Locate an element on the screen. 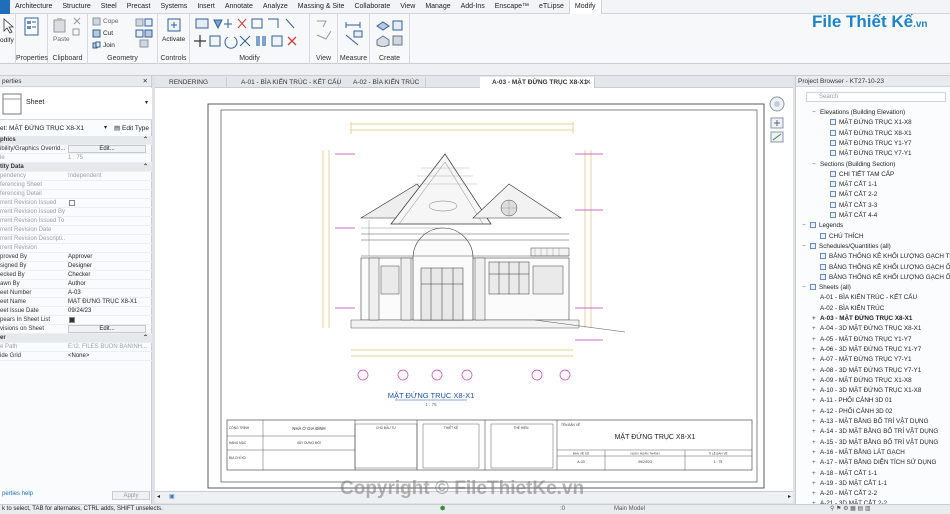 This screenshot has height=514, width=950. property-value: 1 : 75 is located at coordinates (109, 158).